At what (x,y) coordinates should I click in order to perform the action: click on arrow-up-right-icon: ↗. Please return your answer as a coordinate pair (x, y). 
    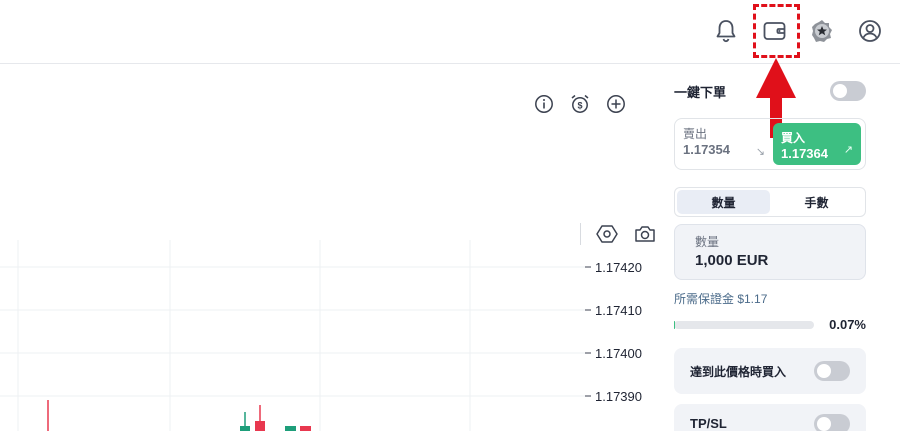
    Looking at the image, I should click on (848, 150).